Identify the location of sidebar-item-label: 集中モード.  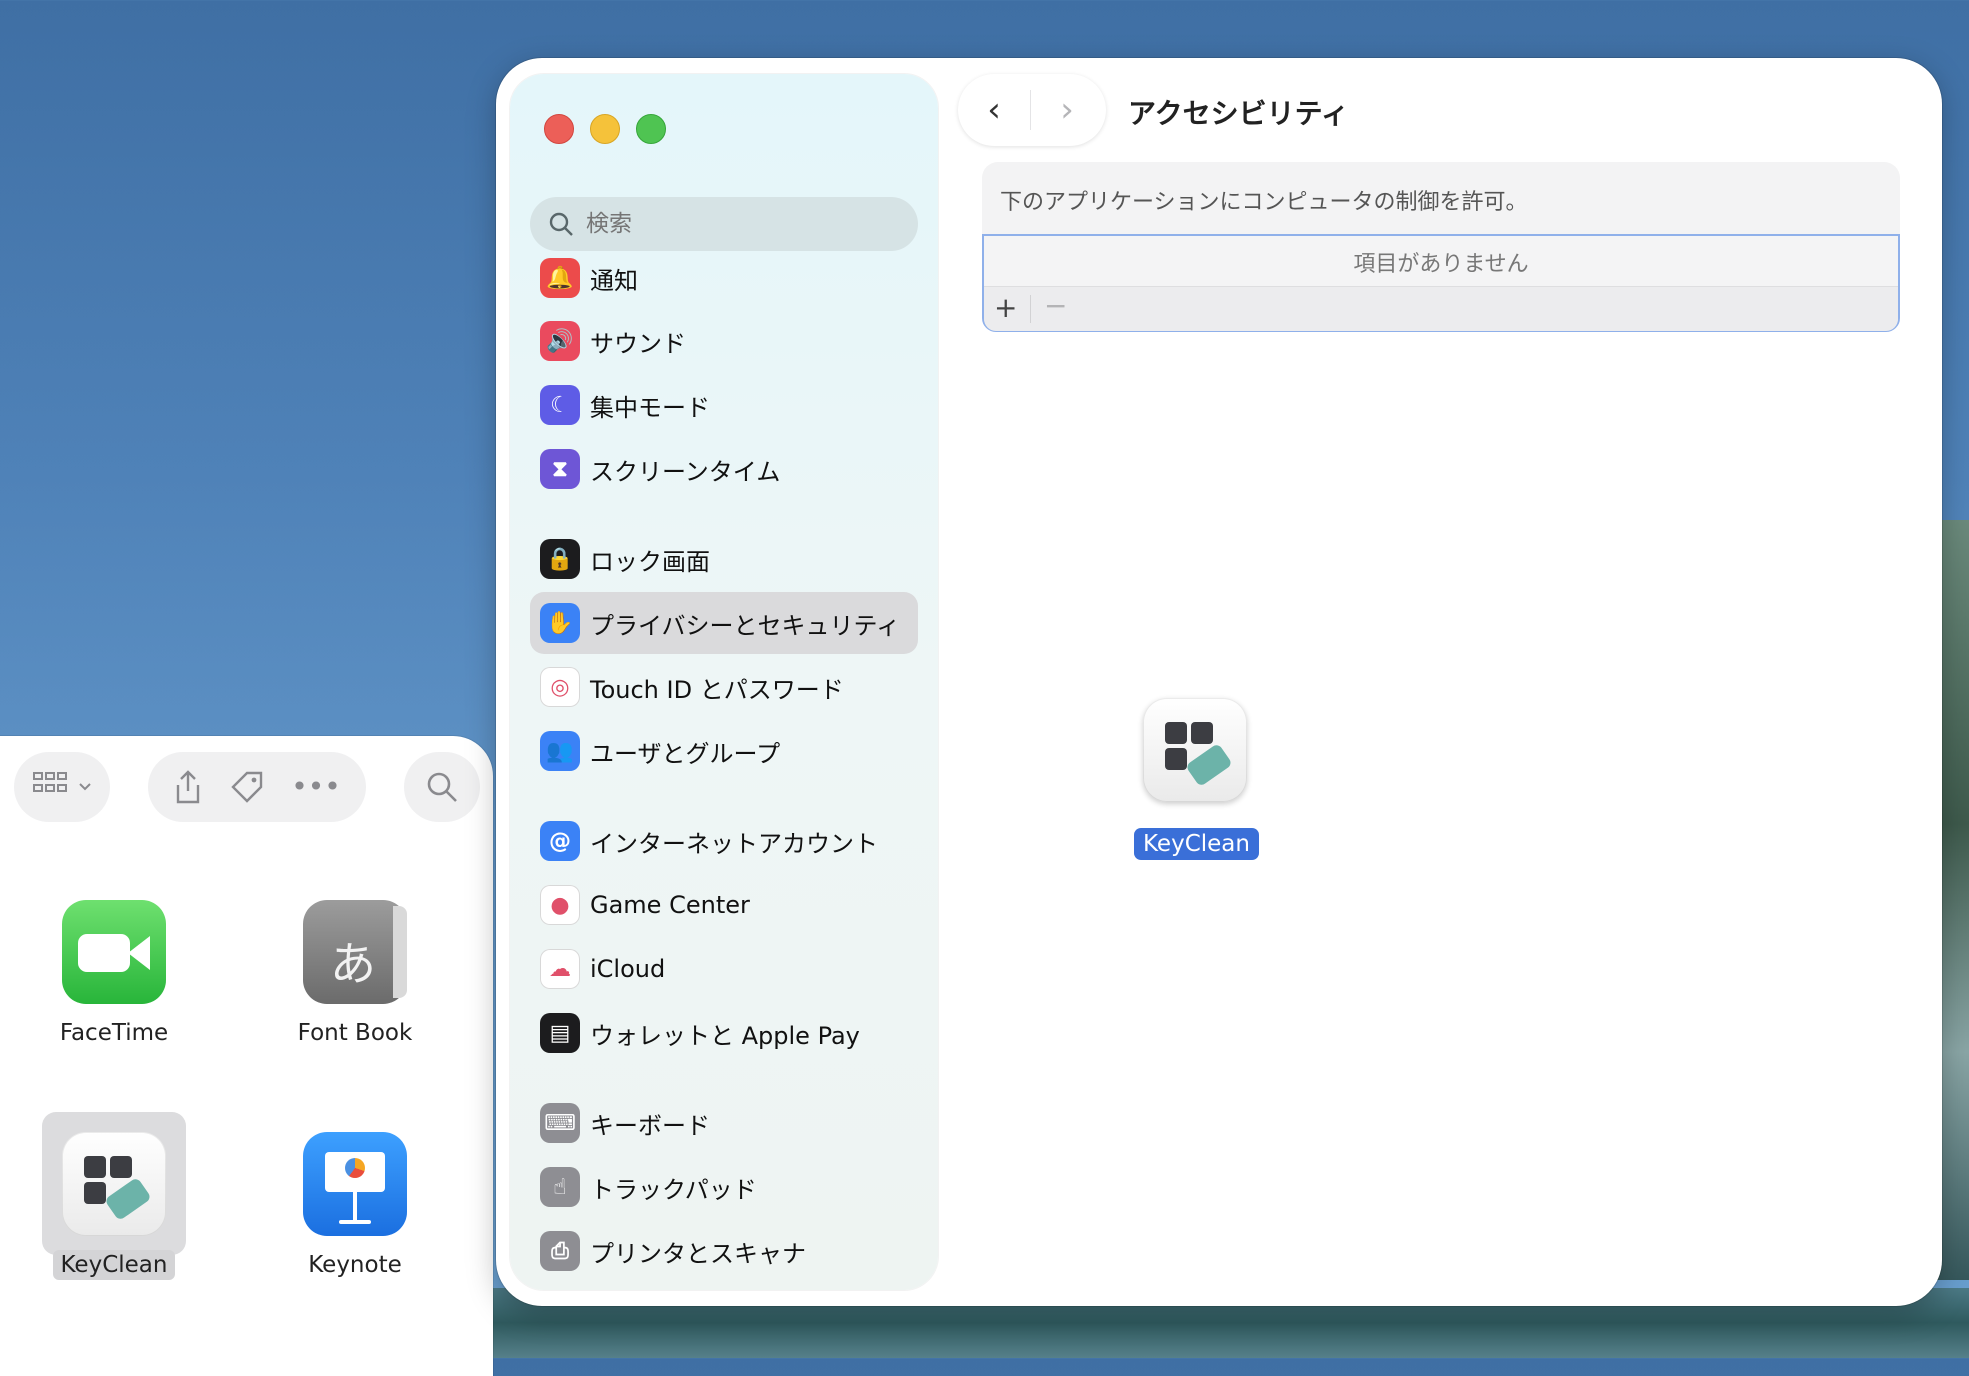
(650, 407).